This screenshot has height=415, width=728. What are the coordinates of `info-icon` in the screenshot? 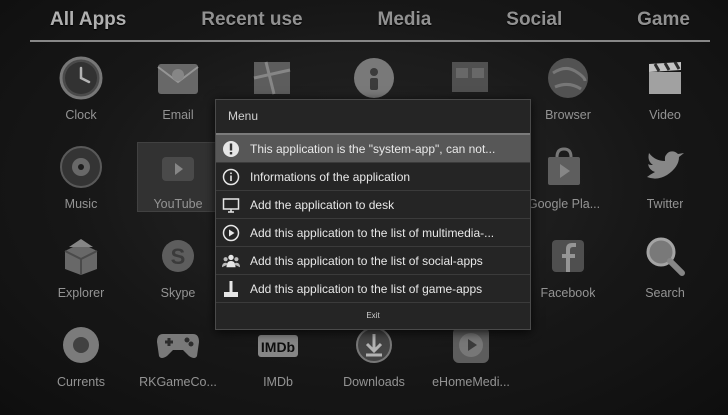 It's located at (231, 177).